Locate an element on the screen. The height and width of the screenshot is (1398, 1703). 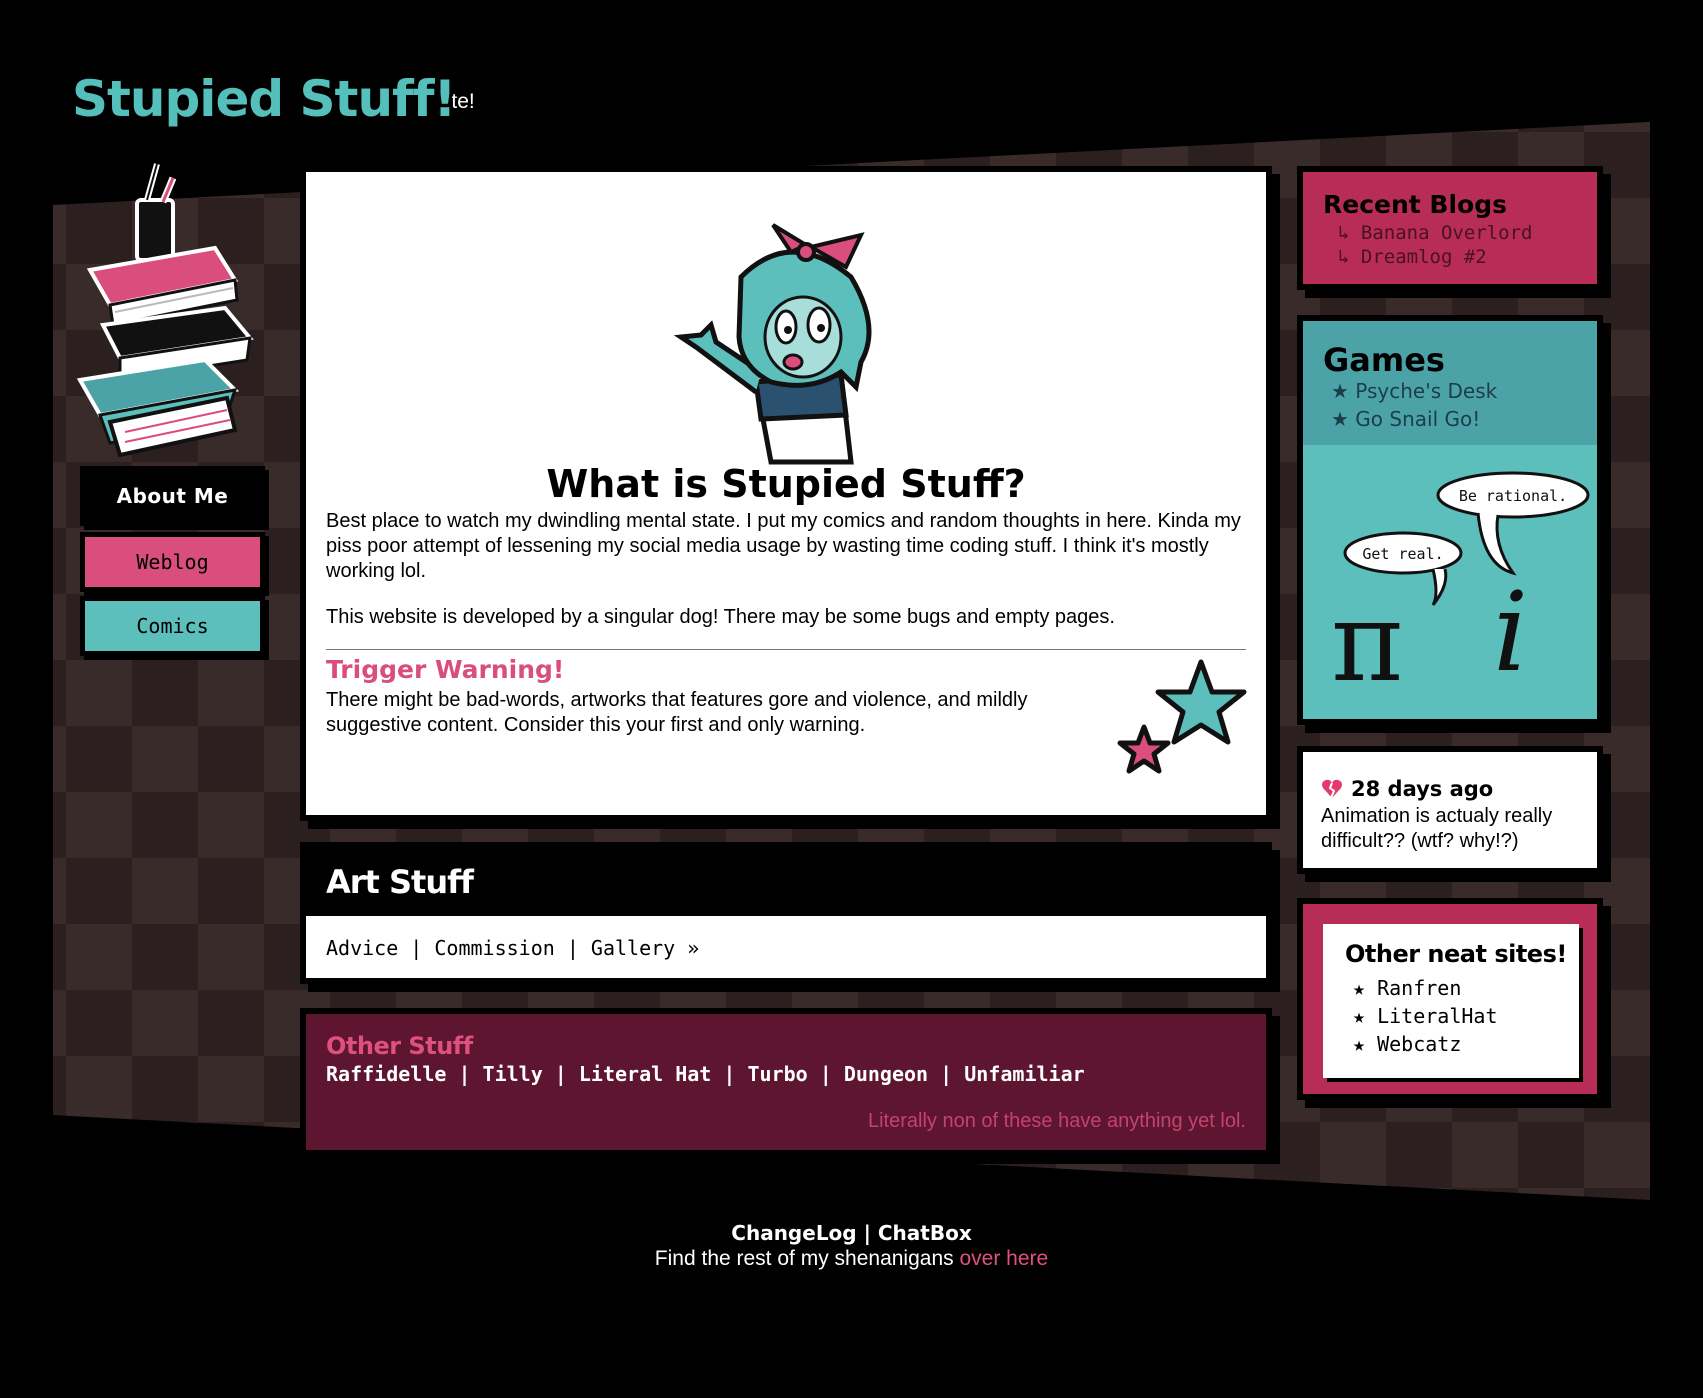
footer-links: ChangeLog | ChatBox is located at coordinates (851, 1233).